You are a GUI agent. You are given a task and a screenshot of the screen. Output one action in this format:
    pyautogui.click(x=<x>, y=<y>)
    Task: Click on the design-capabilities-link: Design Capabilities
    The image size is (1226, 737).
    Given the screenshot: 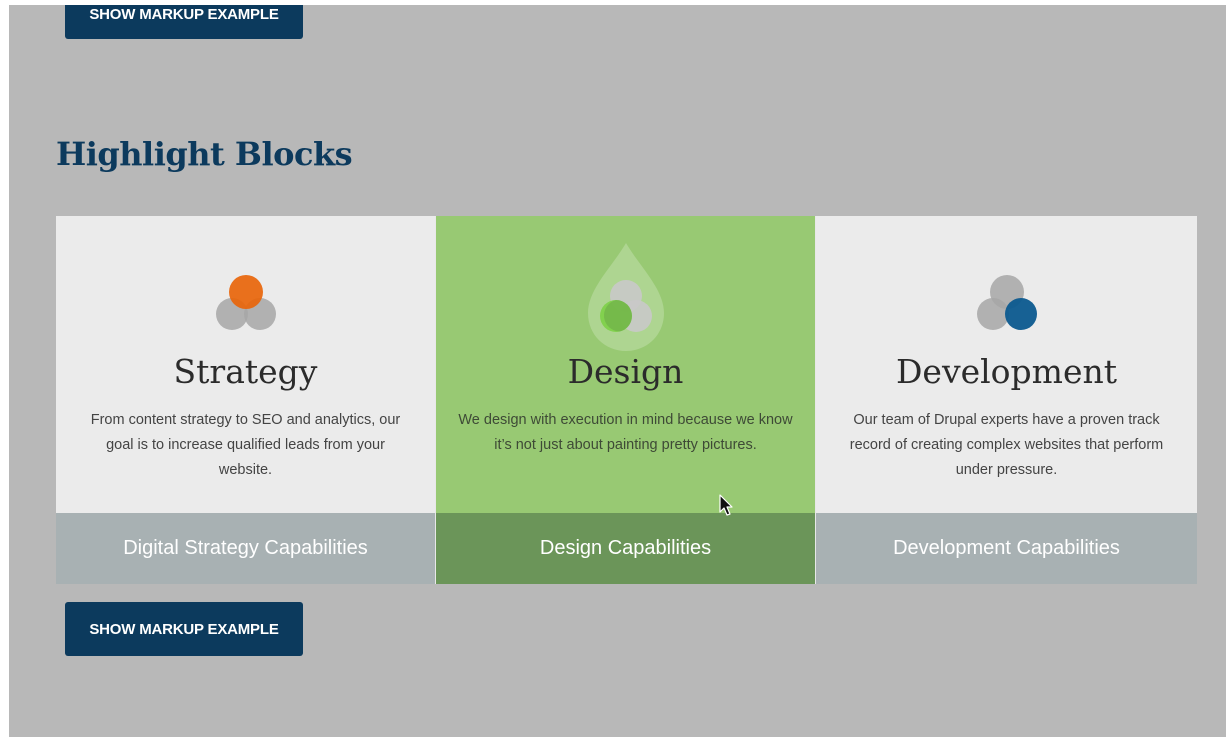 What is the action you would take?
    pyautogui.click(x=625, y=548)
    